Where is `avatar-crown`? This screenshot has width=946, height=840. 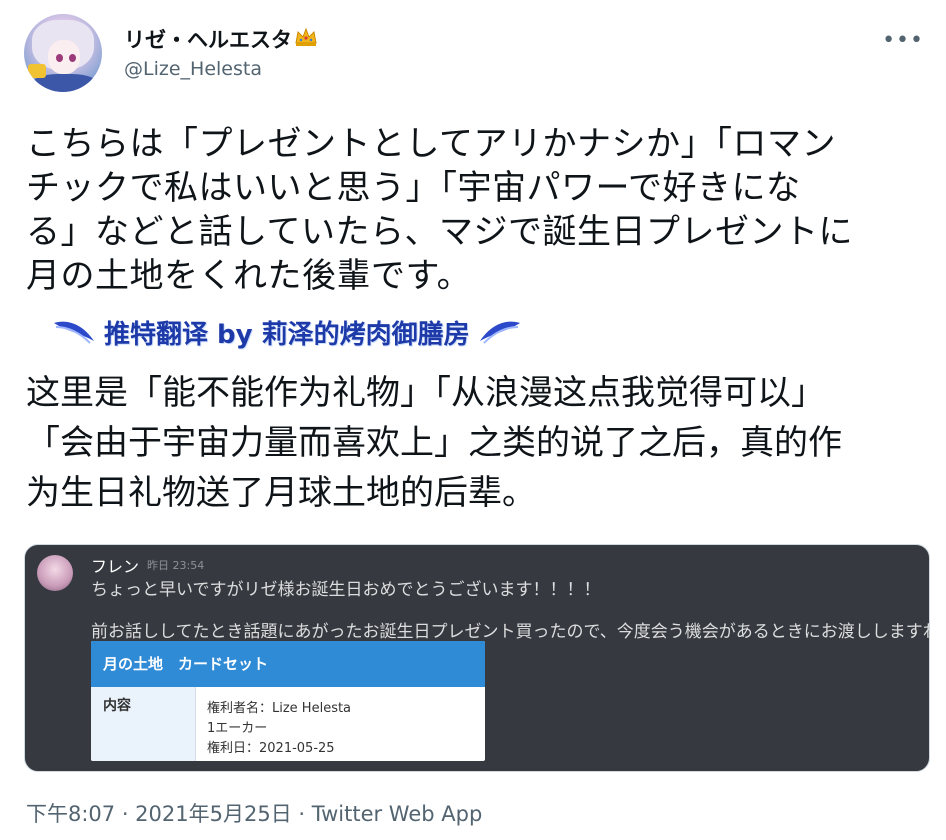 avatar-crown is located at coordinates (37, 71).